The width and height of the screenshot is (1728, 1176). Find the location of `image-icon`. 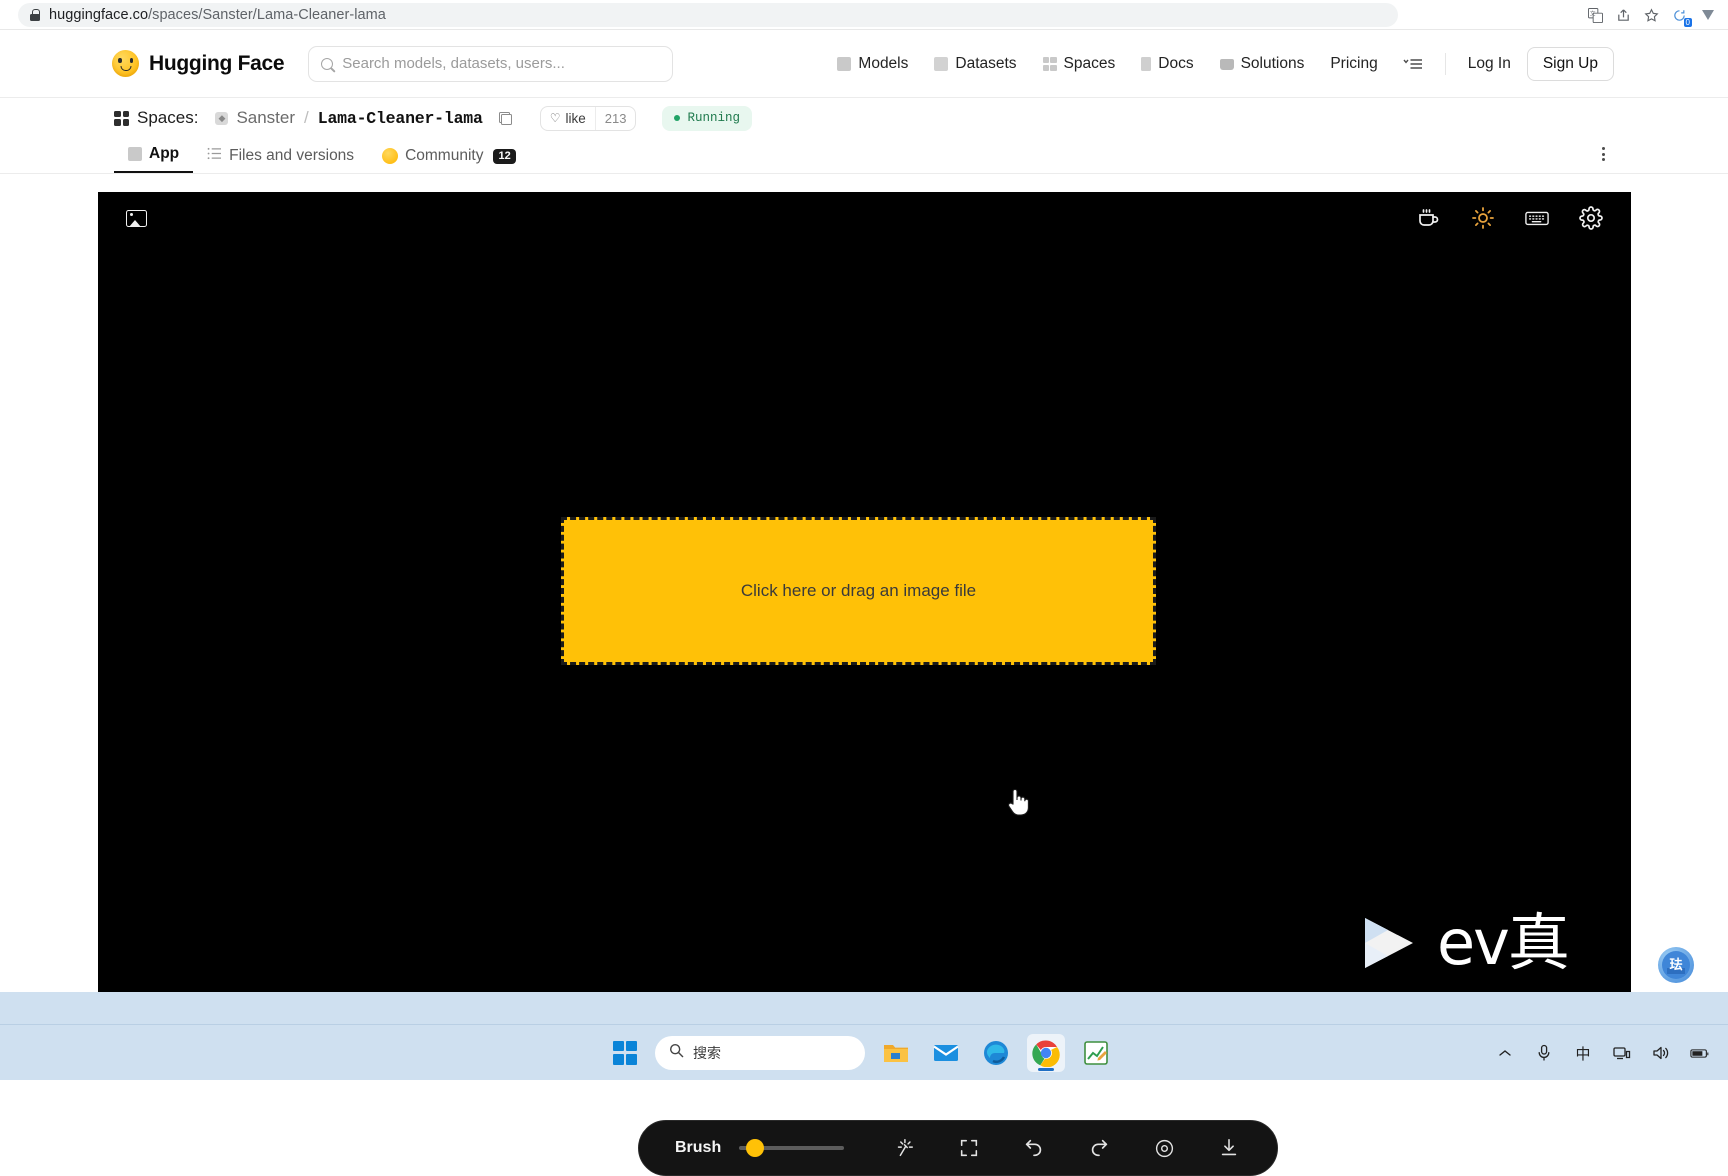

image-icon is located at coordinates (136, 218).